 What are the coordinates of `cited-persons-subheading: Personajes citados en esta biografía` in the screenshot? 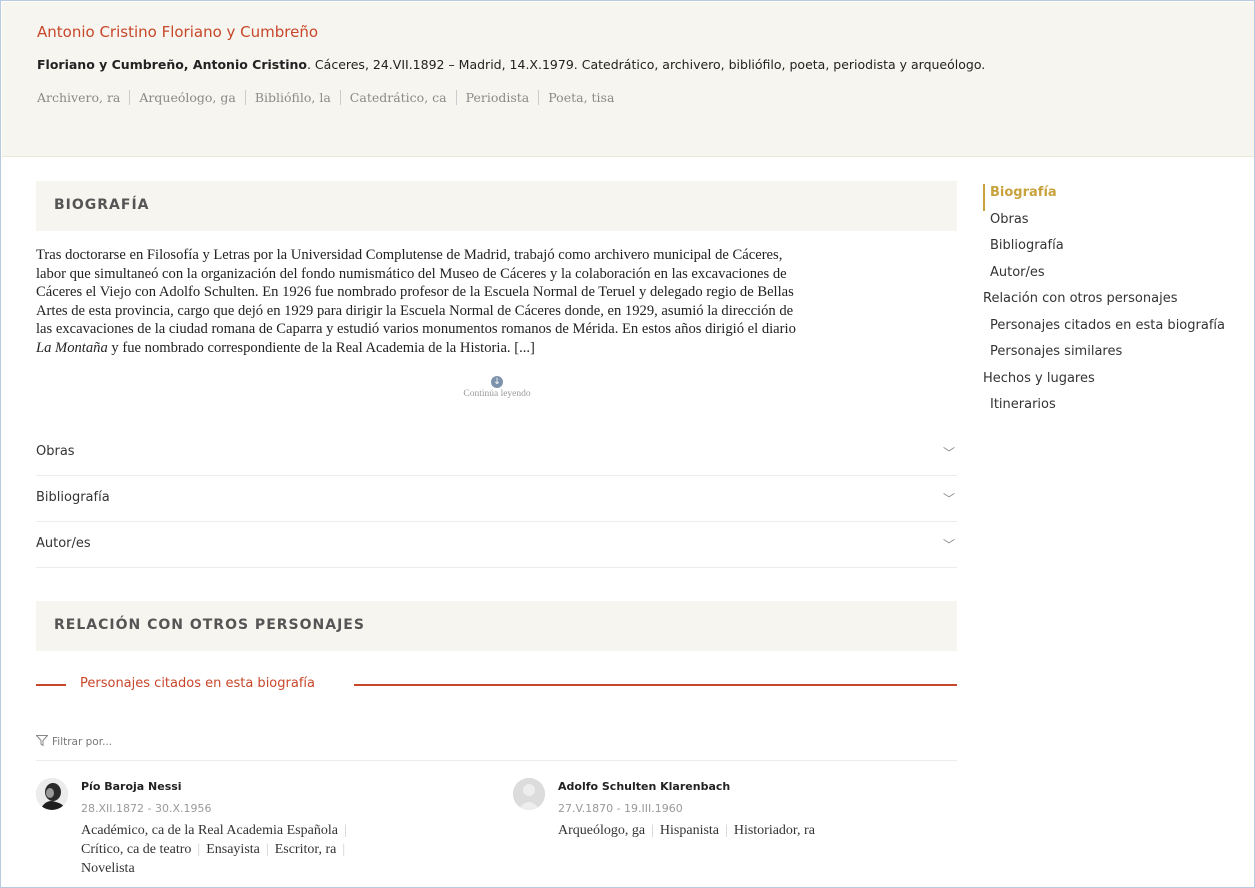 It's located at (496, 684).